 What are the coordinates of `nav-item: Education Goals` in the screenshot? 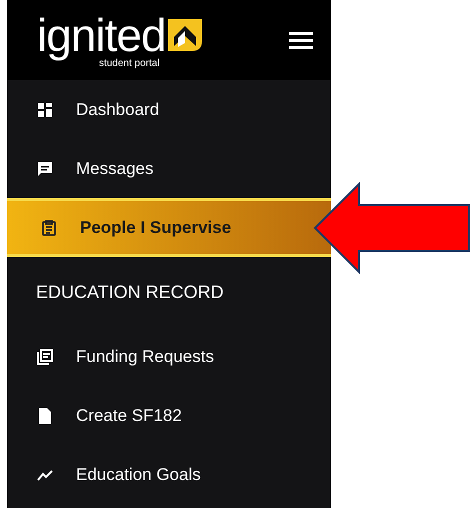 It's located at (169, 474).